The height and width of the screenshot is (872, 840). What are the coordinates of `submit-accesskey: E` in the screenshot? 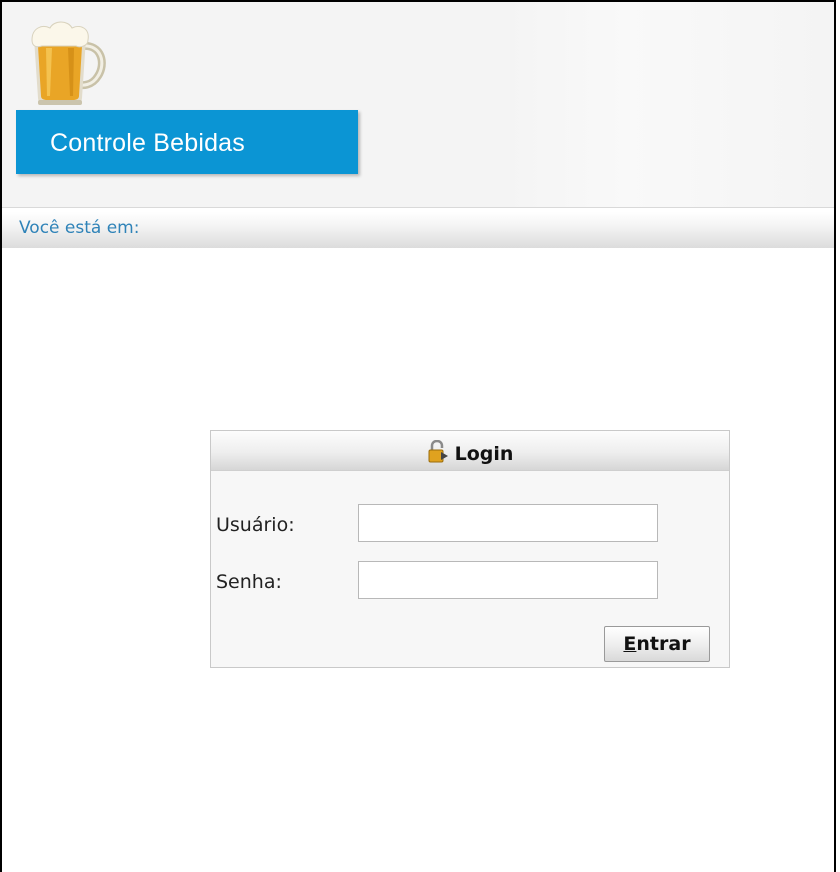 It's located at (630, 644).